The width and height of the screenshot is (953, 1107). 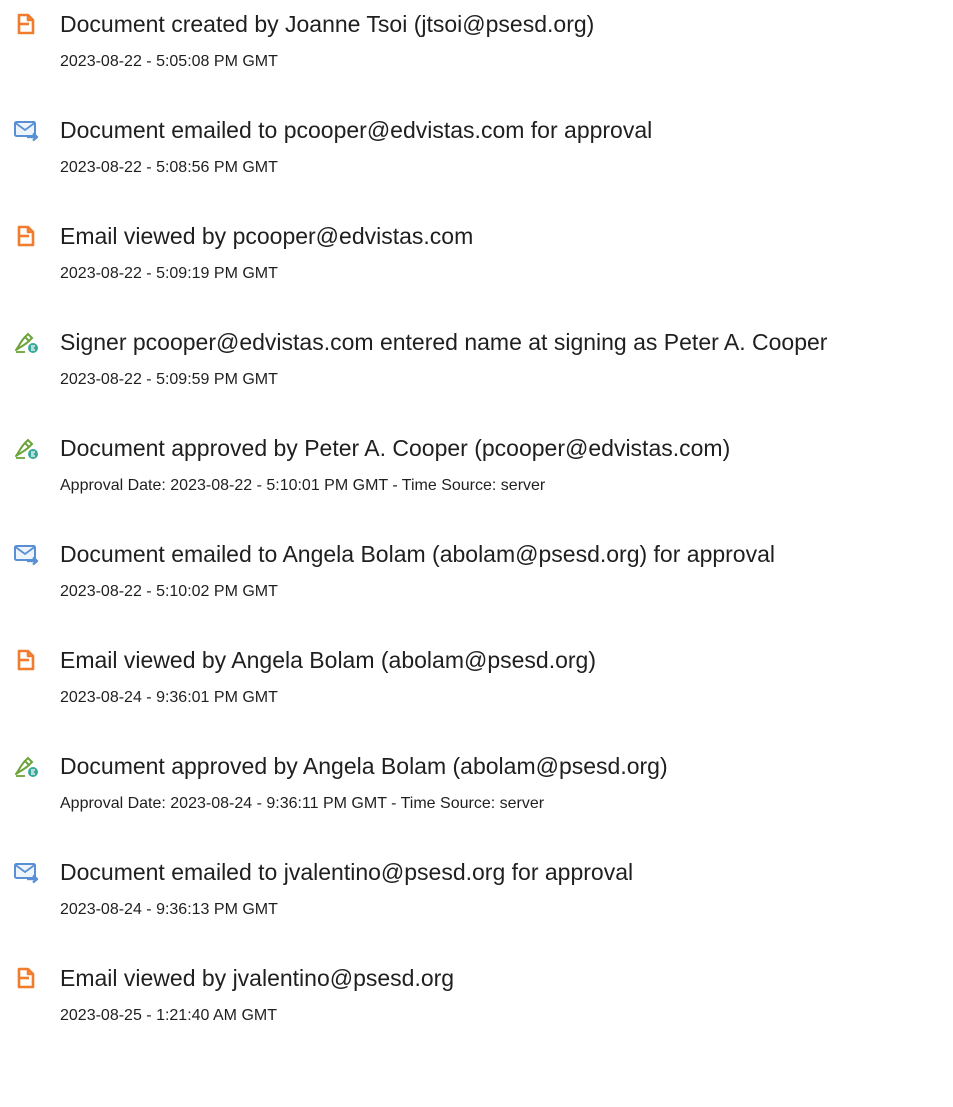 What do you see at coordinates (169, 909) in the screenshot?
I see `event-timestamp: 2023-08-24 - 9:36:13 PM GMT` at bounding box center [169, 909].